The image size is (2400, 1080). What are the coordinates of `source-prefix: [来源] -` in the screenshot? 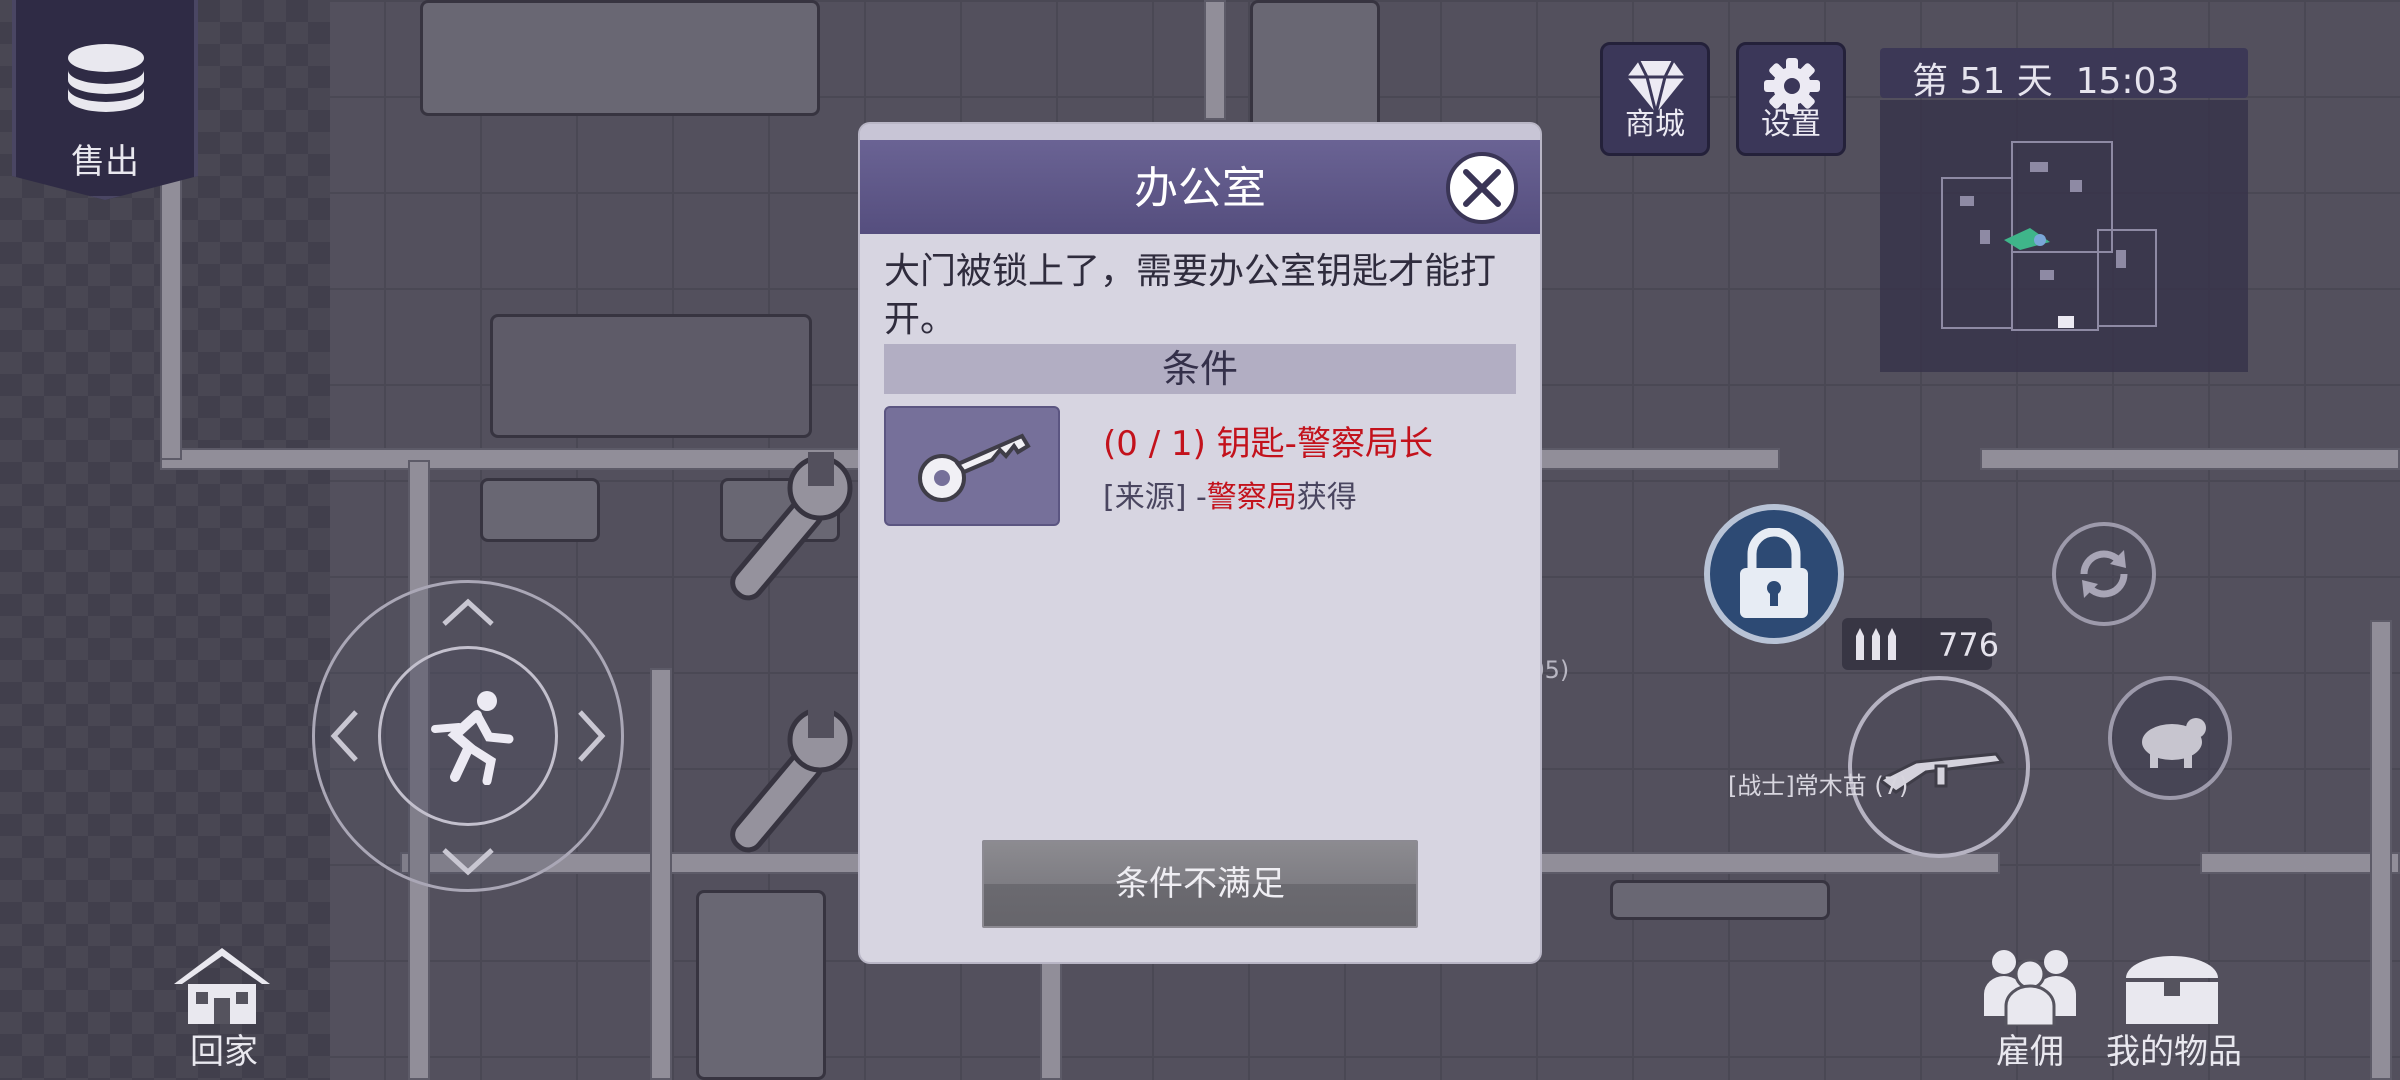 It's located at (1155, 497).